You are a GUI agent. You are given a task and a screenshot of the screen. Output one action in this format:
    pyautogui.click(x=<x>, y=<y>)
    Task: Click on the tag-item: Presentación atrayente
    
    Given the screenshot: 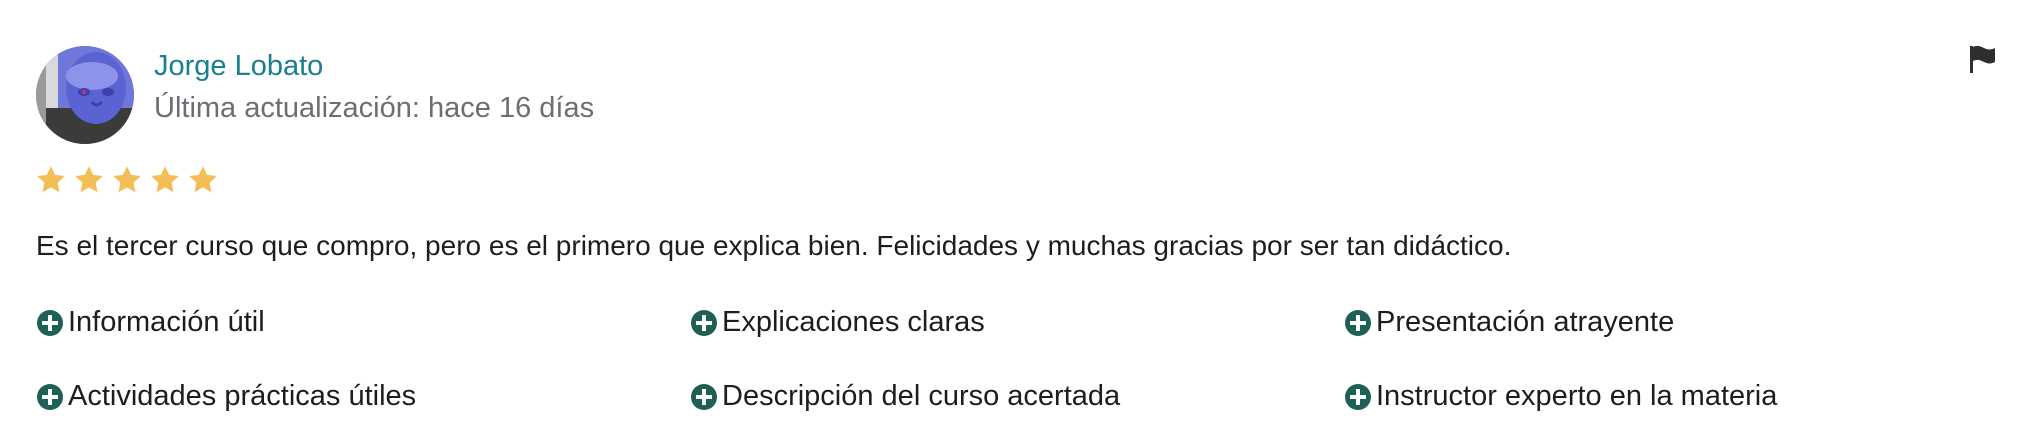 What is the action you would take?
    pyautogui.click(x=1509, y=322)
    